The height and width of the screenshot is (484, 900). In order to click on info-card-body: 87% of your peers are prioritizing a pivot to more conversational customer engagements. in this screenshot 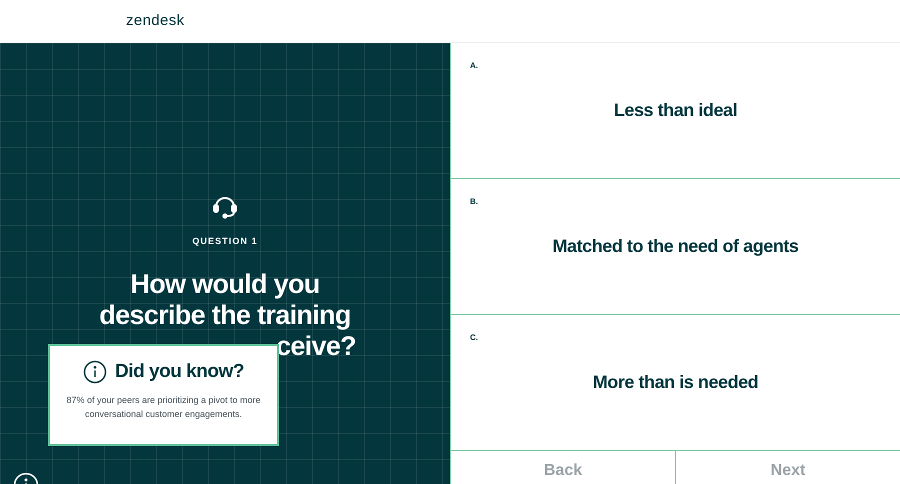, I will do `click(163, 407)`.